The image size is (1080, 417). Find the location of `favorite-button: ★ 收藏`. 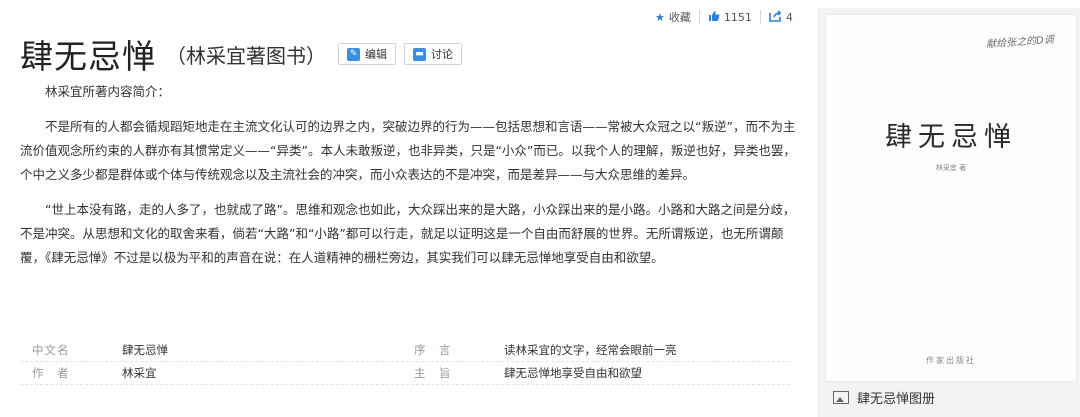

favorite-button: ★ 收藏 is located at coordinates (673, 17).